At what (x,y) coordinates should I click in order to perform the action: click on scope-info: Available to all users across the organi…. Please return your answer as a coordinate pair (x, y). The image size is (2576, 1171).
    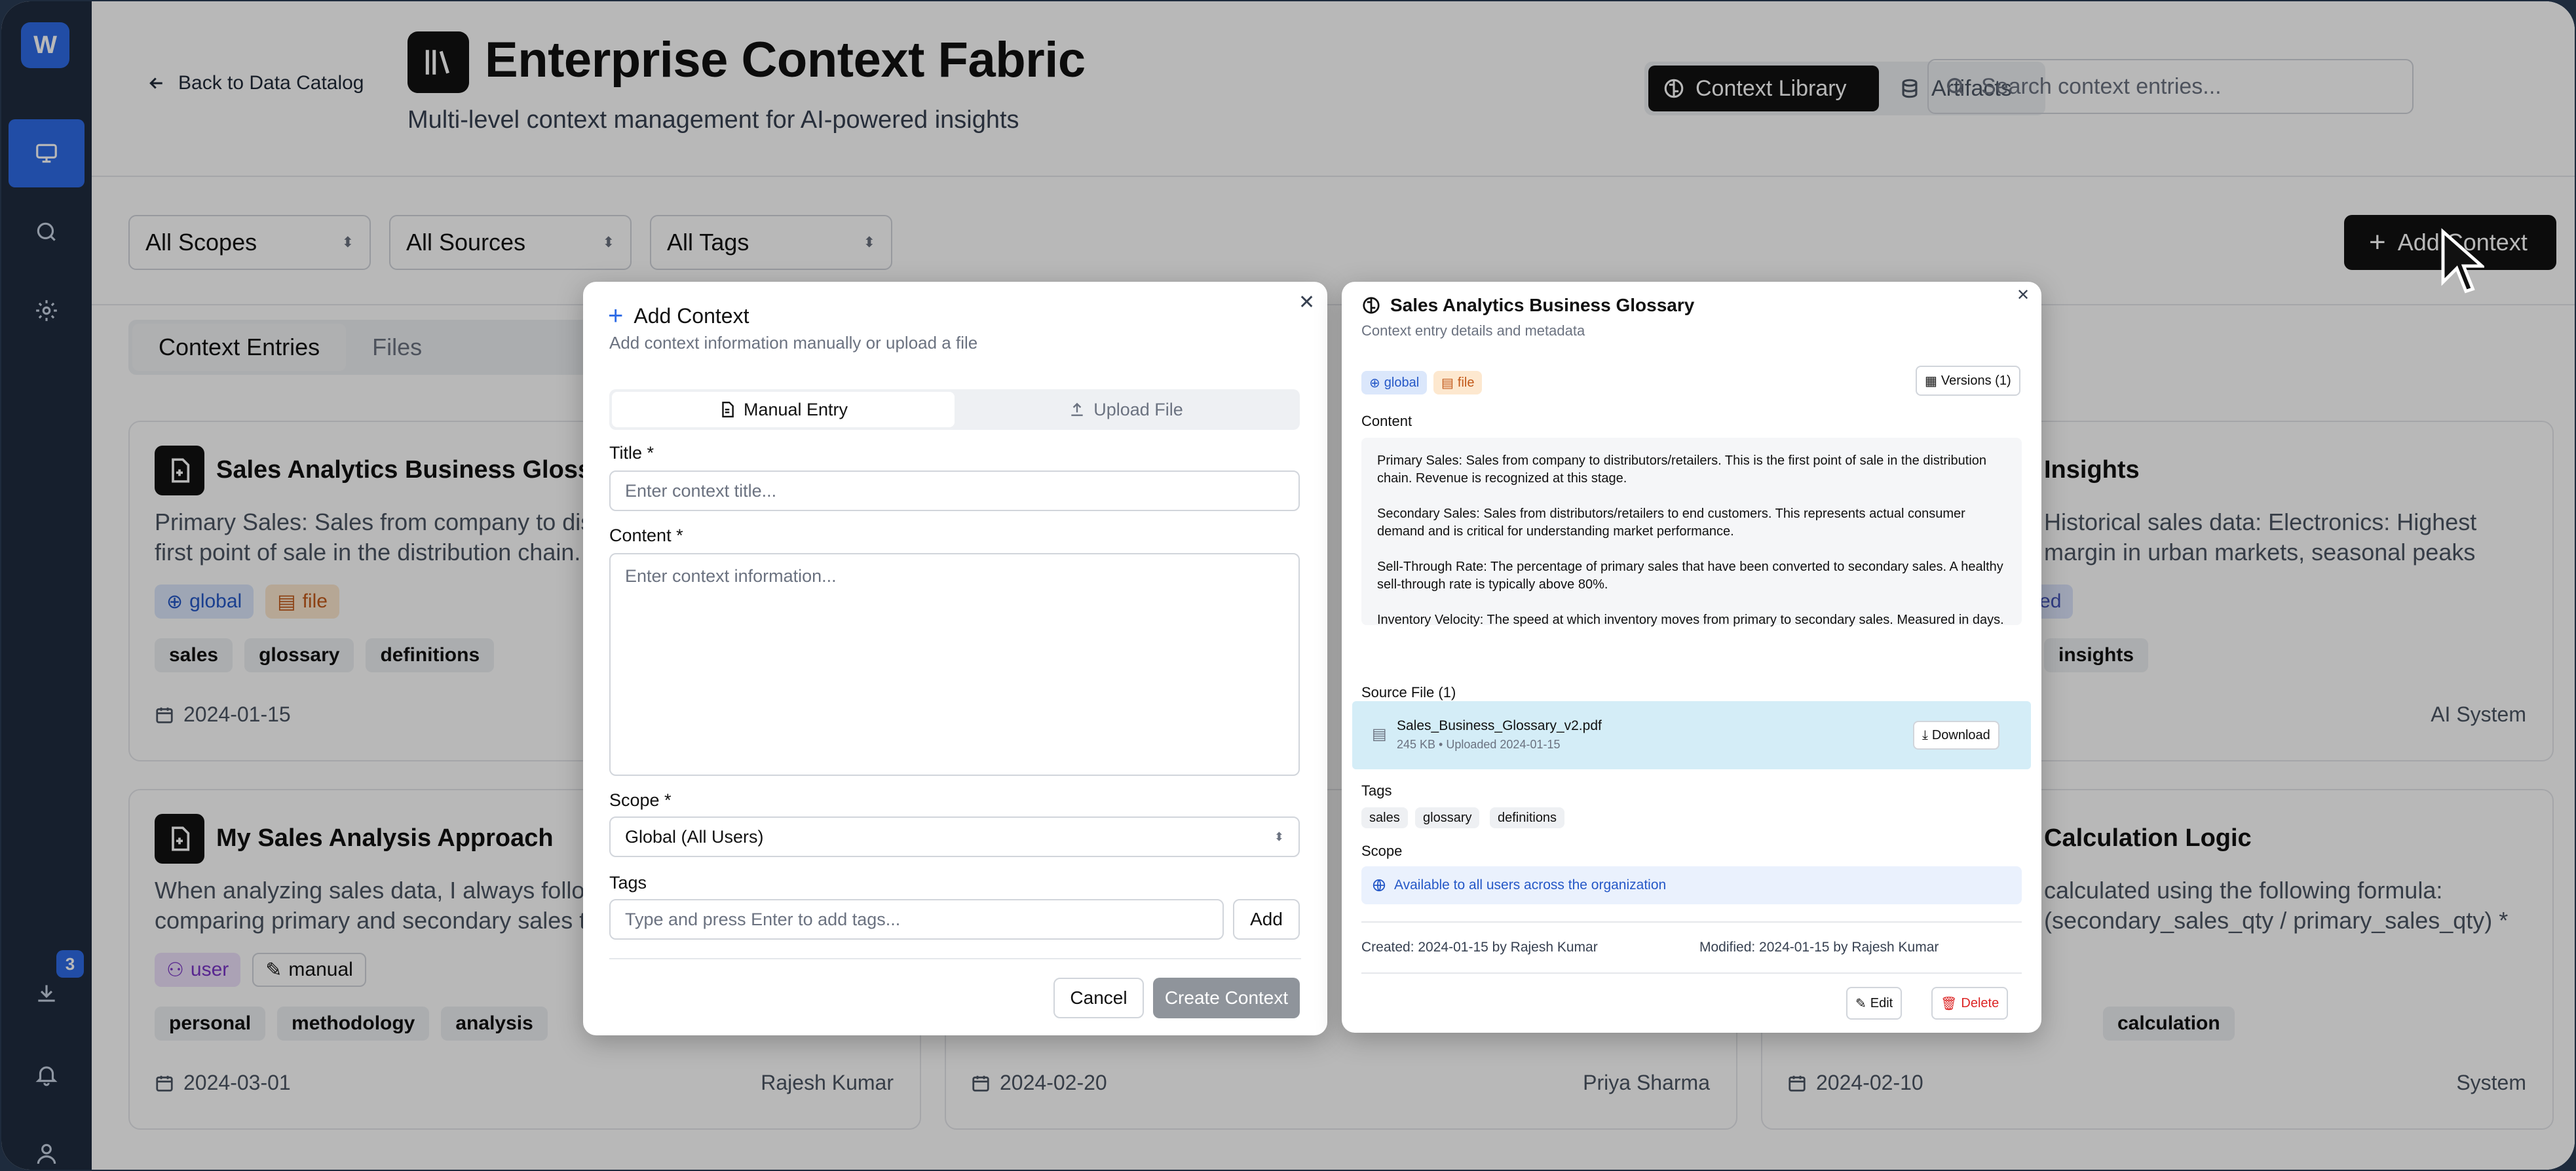
    Looking at the image, I should click on (1692, 885).